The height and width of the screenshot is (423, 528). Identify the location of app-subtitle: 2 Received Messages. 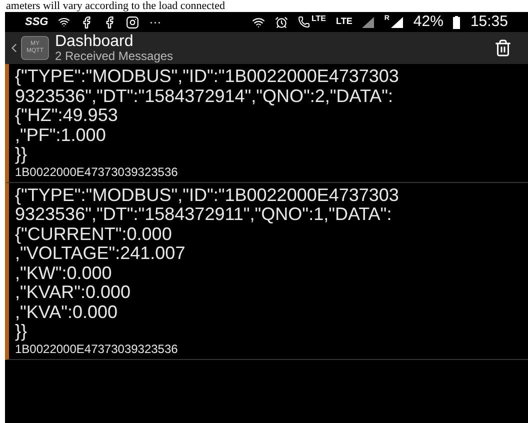
(114, 56).